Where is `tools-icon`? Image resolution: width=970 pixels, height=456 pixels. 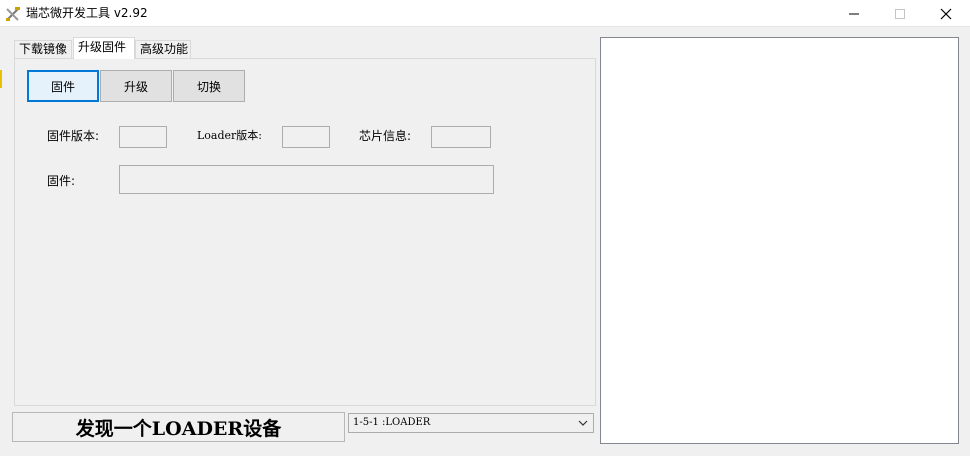
tools-icon is located at coordinates (13, 14).